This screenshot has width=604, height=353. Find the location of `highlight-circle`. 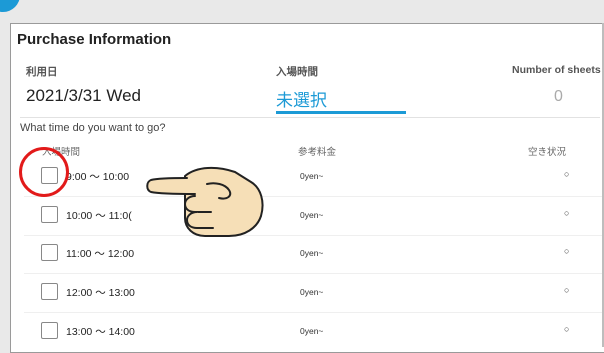

highlight-circle is located at coordinates (44, 172).